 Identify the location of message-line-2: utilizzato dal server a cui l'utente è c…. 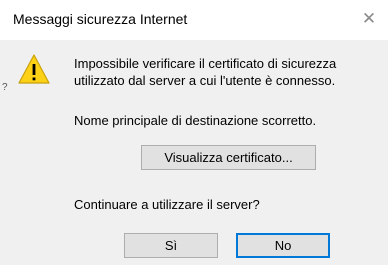
(205, 80).